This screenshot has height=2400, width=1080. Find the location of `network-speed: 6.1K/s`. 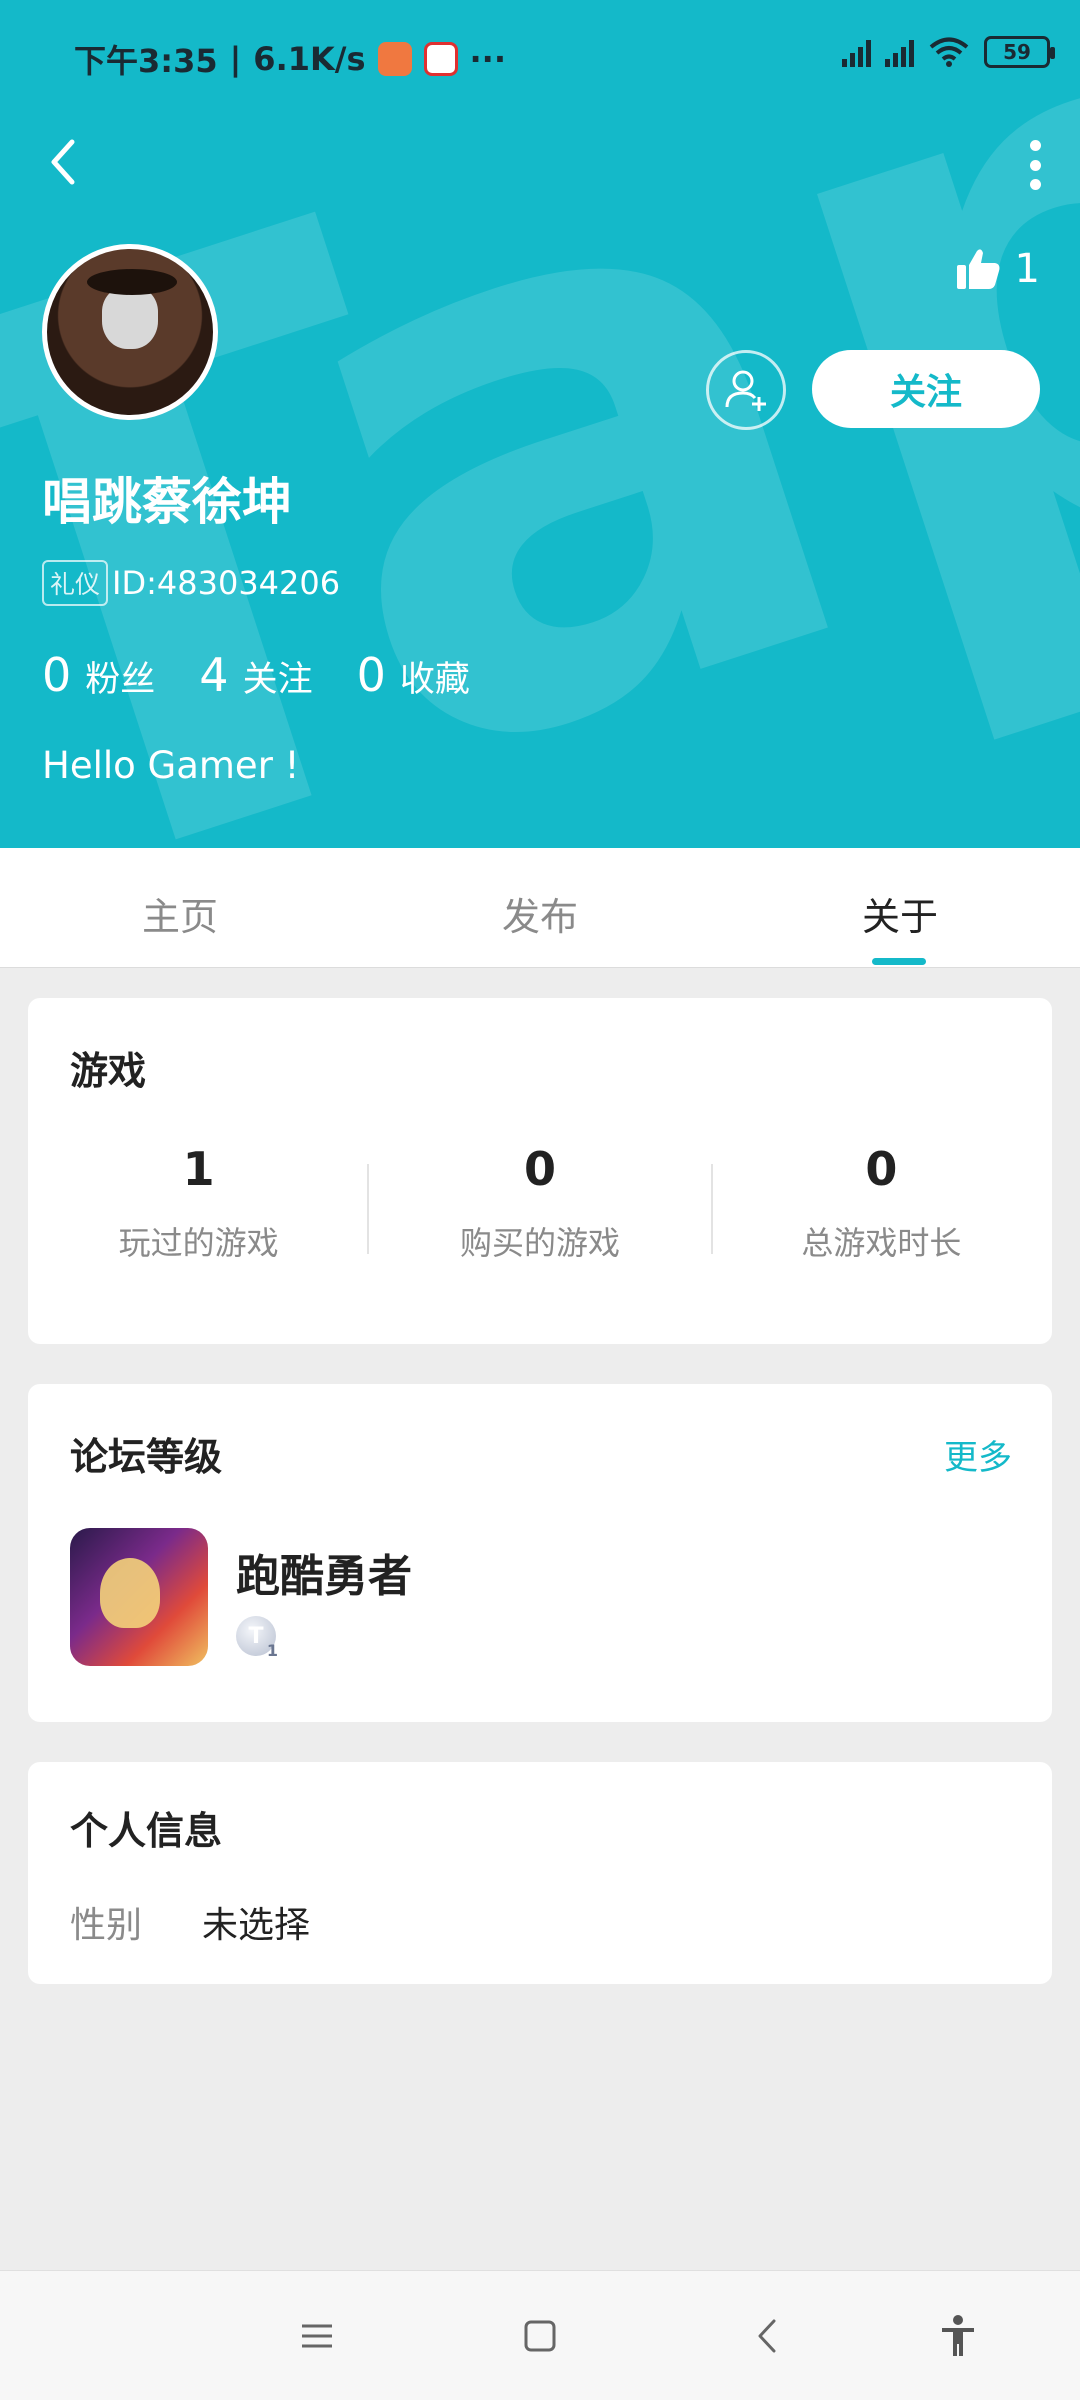

network-speed: 6.1K/s is located at coordinates (309, 59).